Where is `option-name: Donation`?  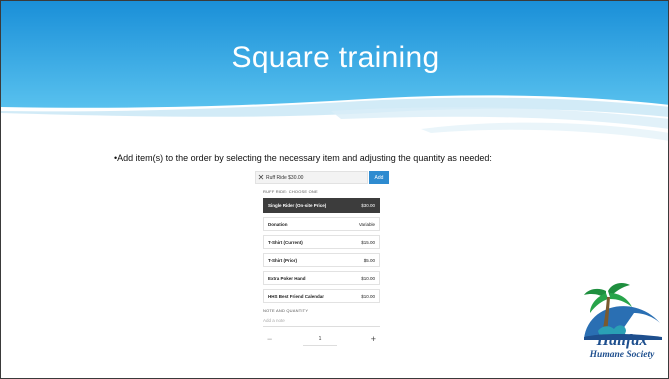
option-name: Donation is located at coordinates (278, 224).